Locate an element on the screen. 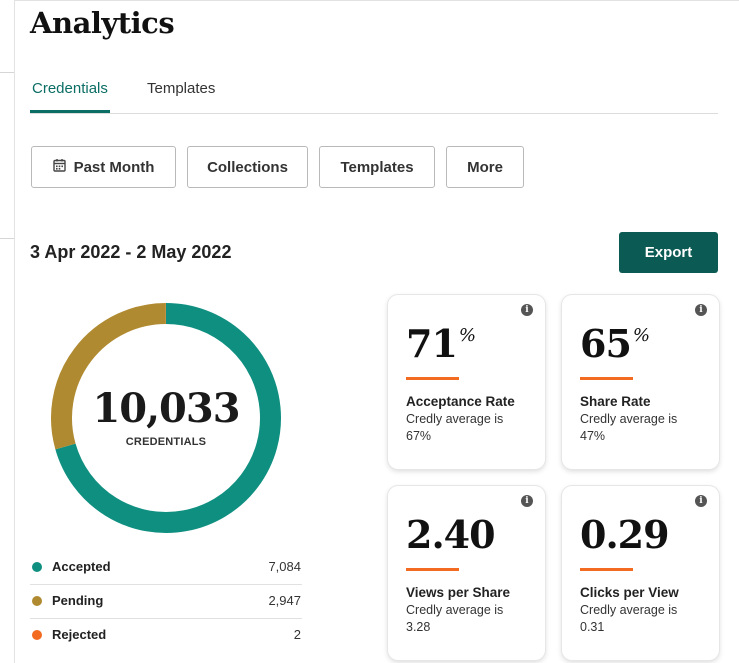  page-title: Analytics is located at coordinates (102, 23).